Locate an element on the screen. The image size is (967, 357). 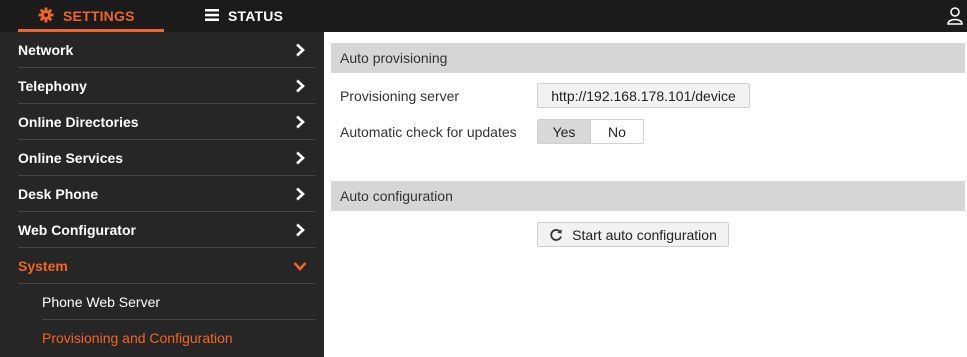
section-header-auto-configuration: Auto configuration is located at coordinates (648, 196).